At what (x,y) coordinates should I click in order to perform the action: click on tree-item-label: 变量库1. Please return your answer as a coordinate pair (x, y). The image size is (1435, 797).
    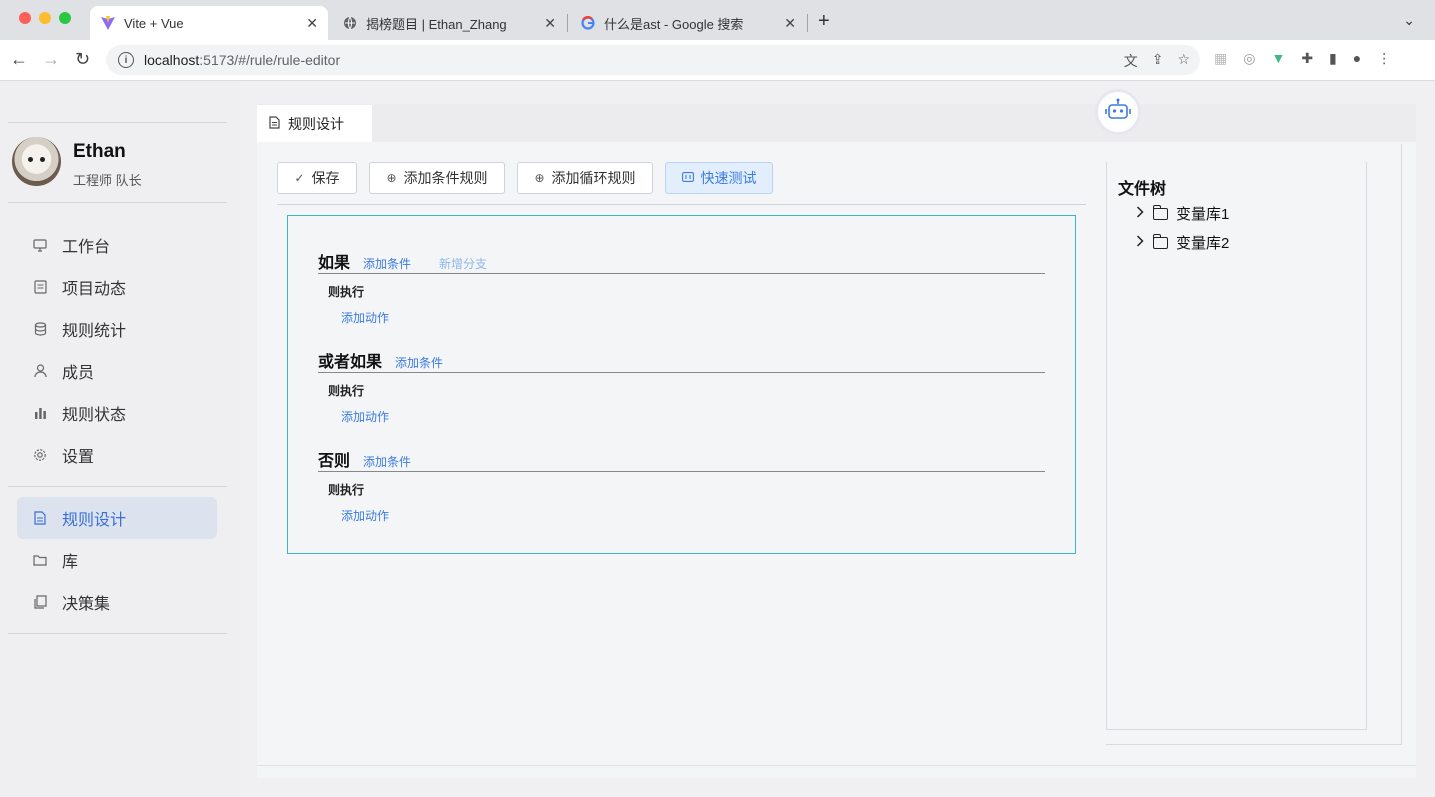
    Looking at the image, I should click on (1203, 214).